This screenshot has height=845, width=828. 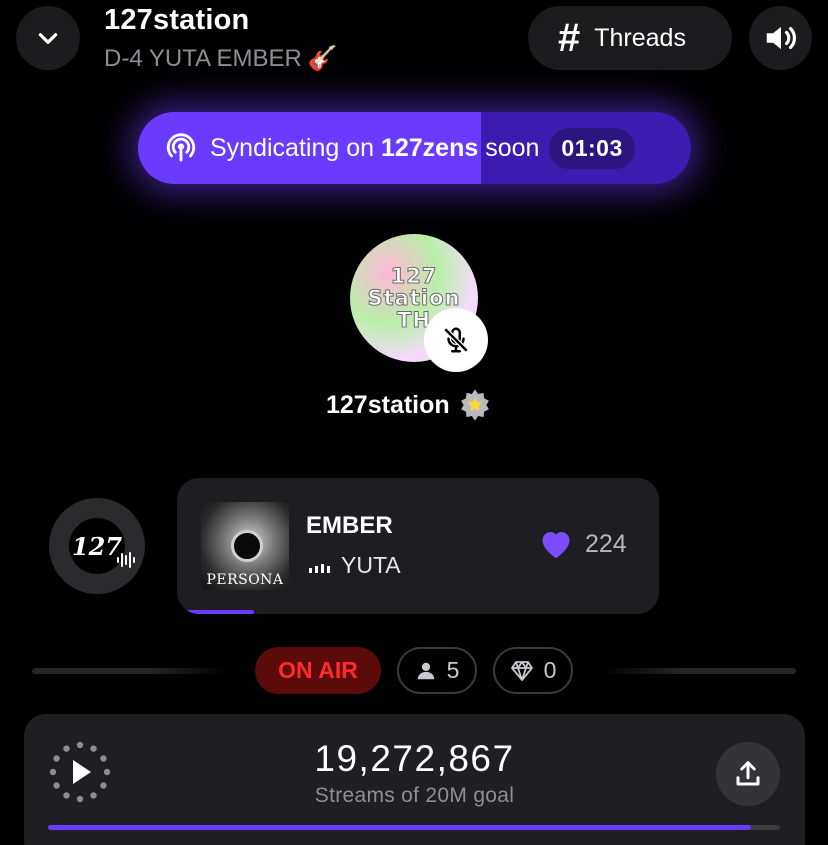 I want to click on star-badge-icon, so click(x=474, y=405).